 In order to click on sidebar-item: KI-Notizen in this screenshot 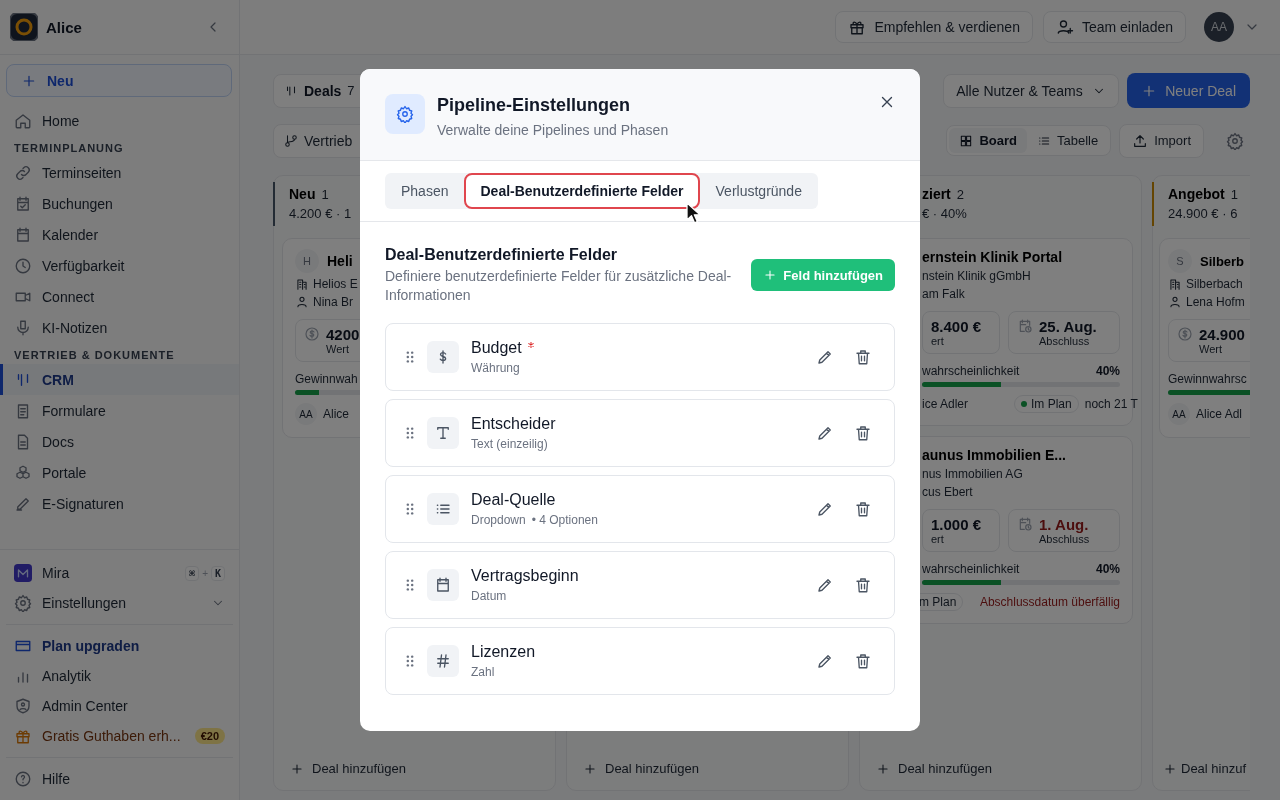, I will do `click(119, 327)`.